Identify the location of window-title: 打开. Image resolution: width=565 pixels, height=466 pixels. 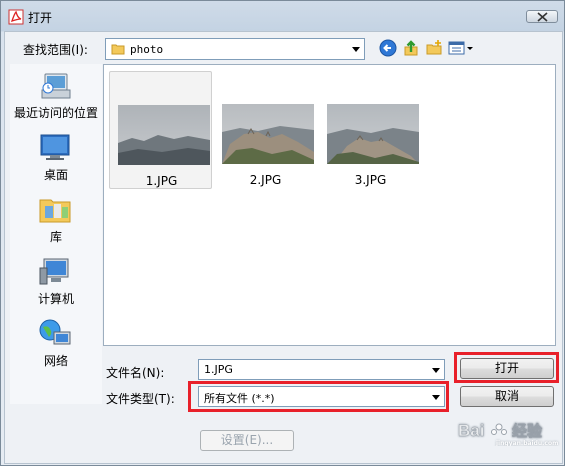
(40, 18).